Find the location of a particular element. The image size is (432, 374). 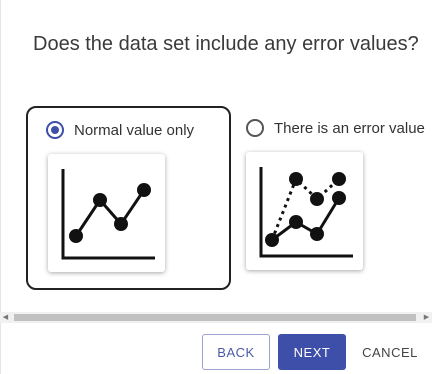

line-chart-icon is located at coordinates (106, 213).